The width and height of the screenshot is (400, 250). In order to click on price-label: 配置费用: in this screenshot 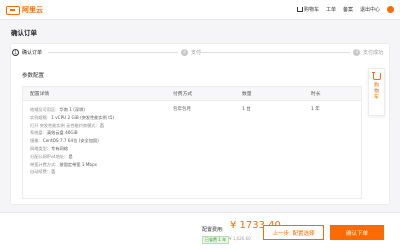, I will do `click(213, 230)`.